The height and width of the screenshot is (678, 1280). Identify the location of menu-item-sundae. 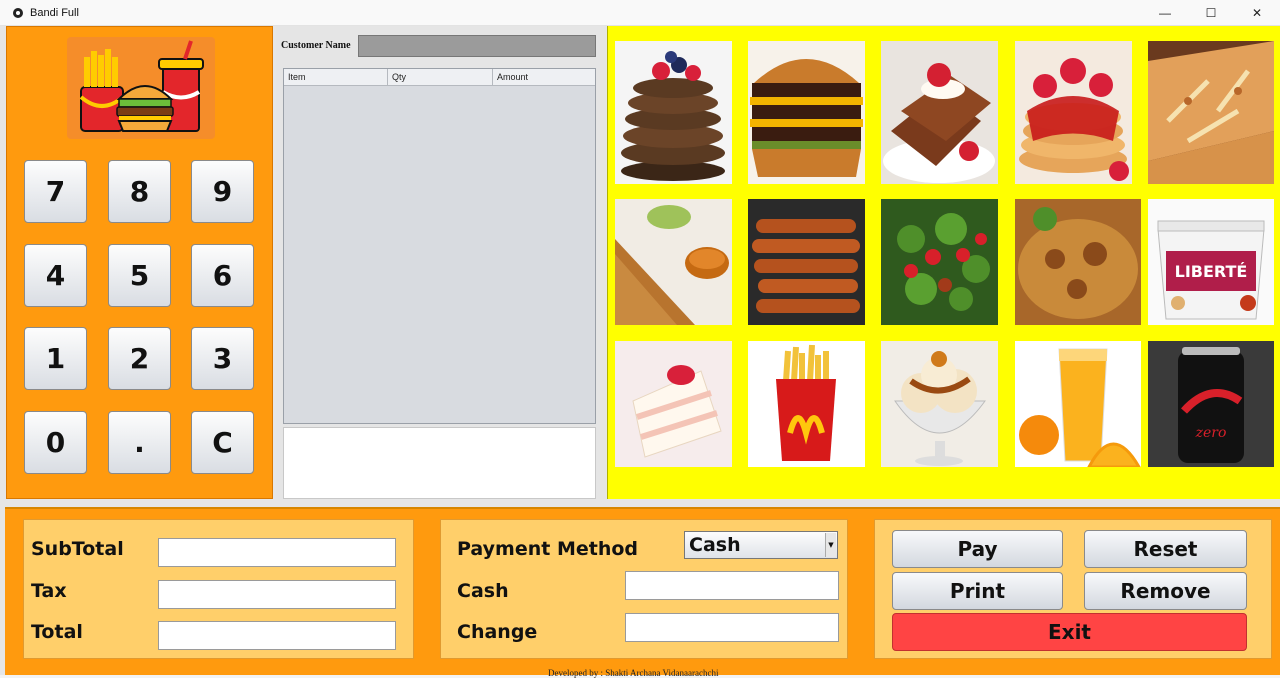
(939, 404).